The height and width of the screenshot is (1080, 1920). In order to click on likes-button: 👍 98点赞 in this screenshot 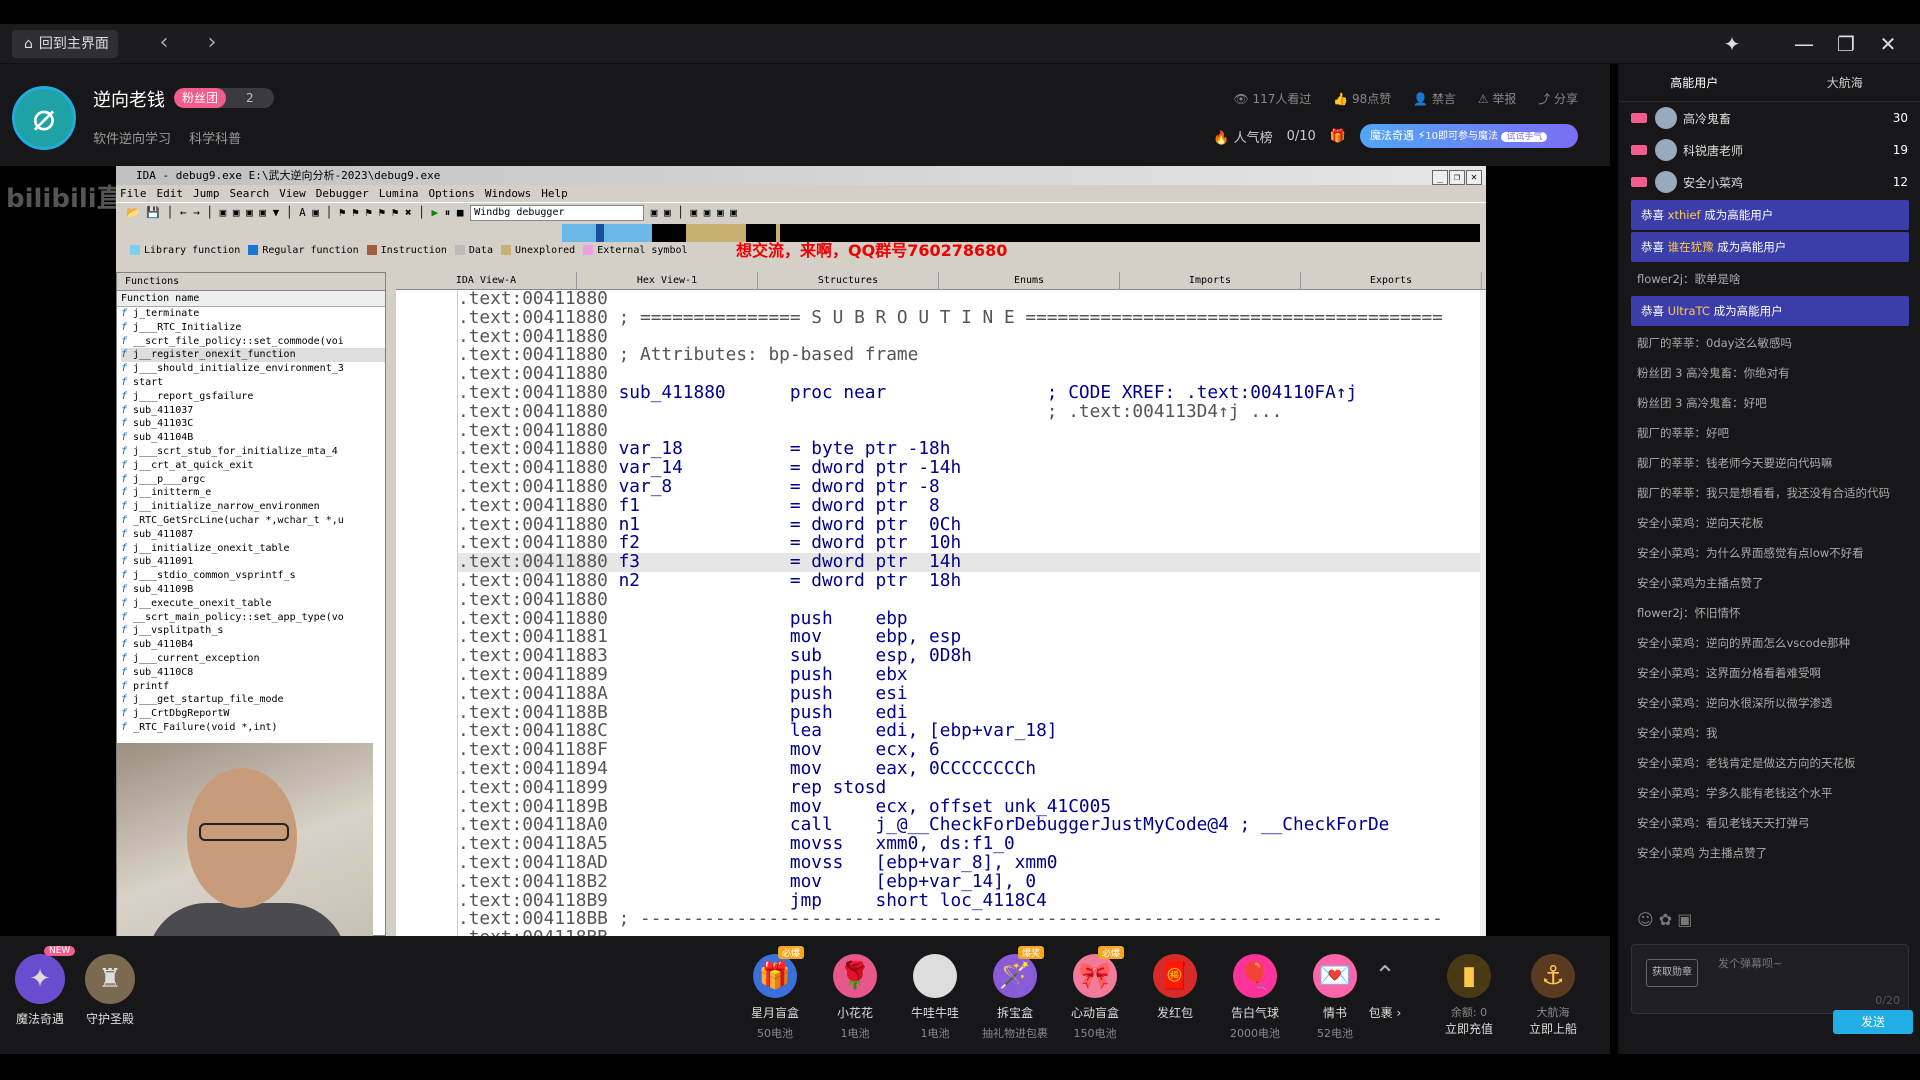, I will do `click(1362, 99)`.